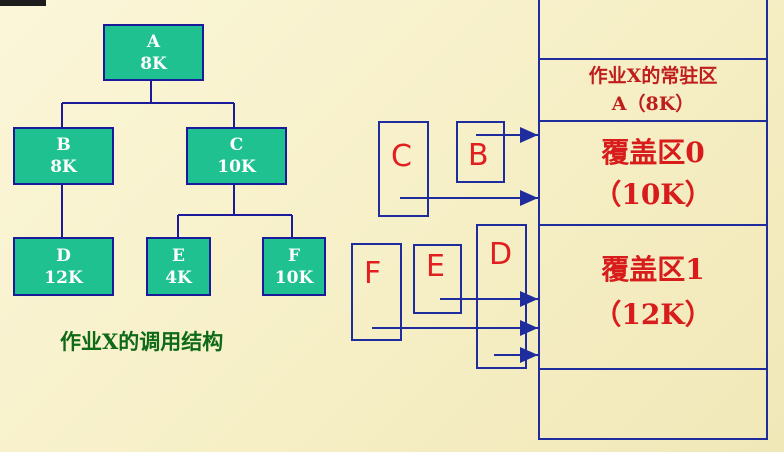  I want to click on node-b: B 8K, so click(63, 156).